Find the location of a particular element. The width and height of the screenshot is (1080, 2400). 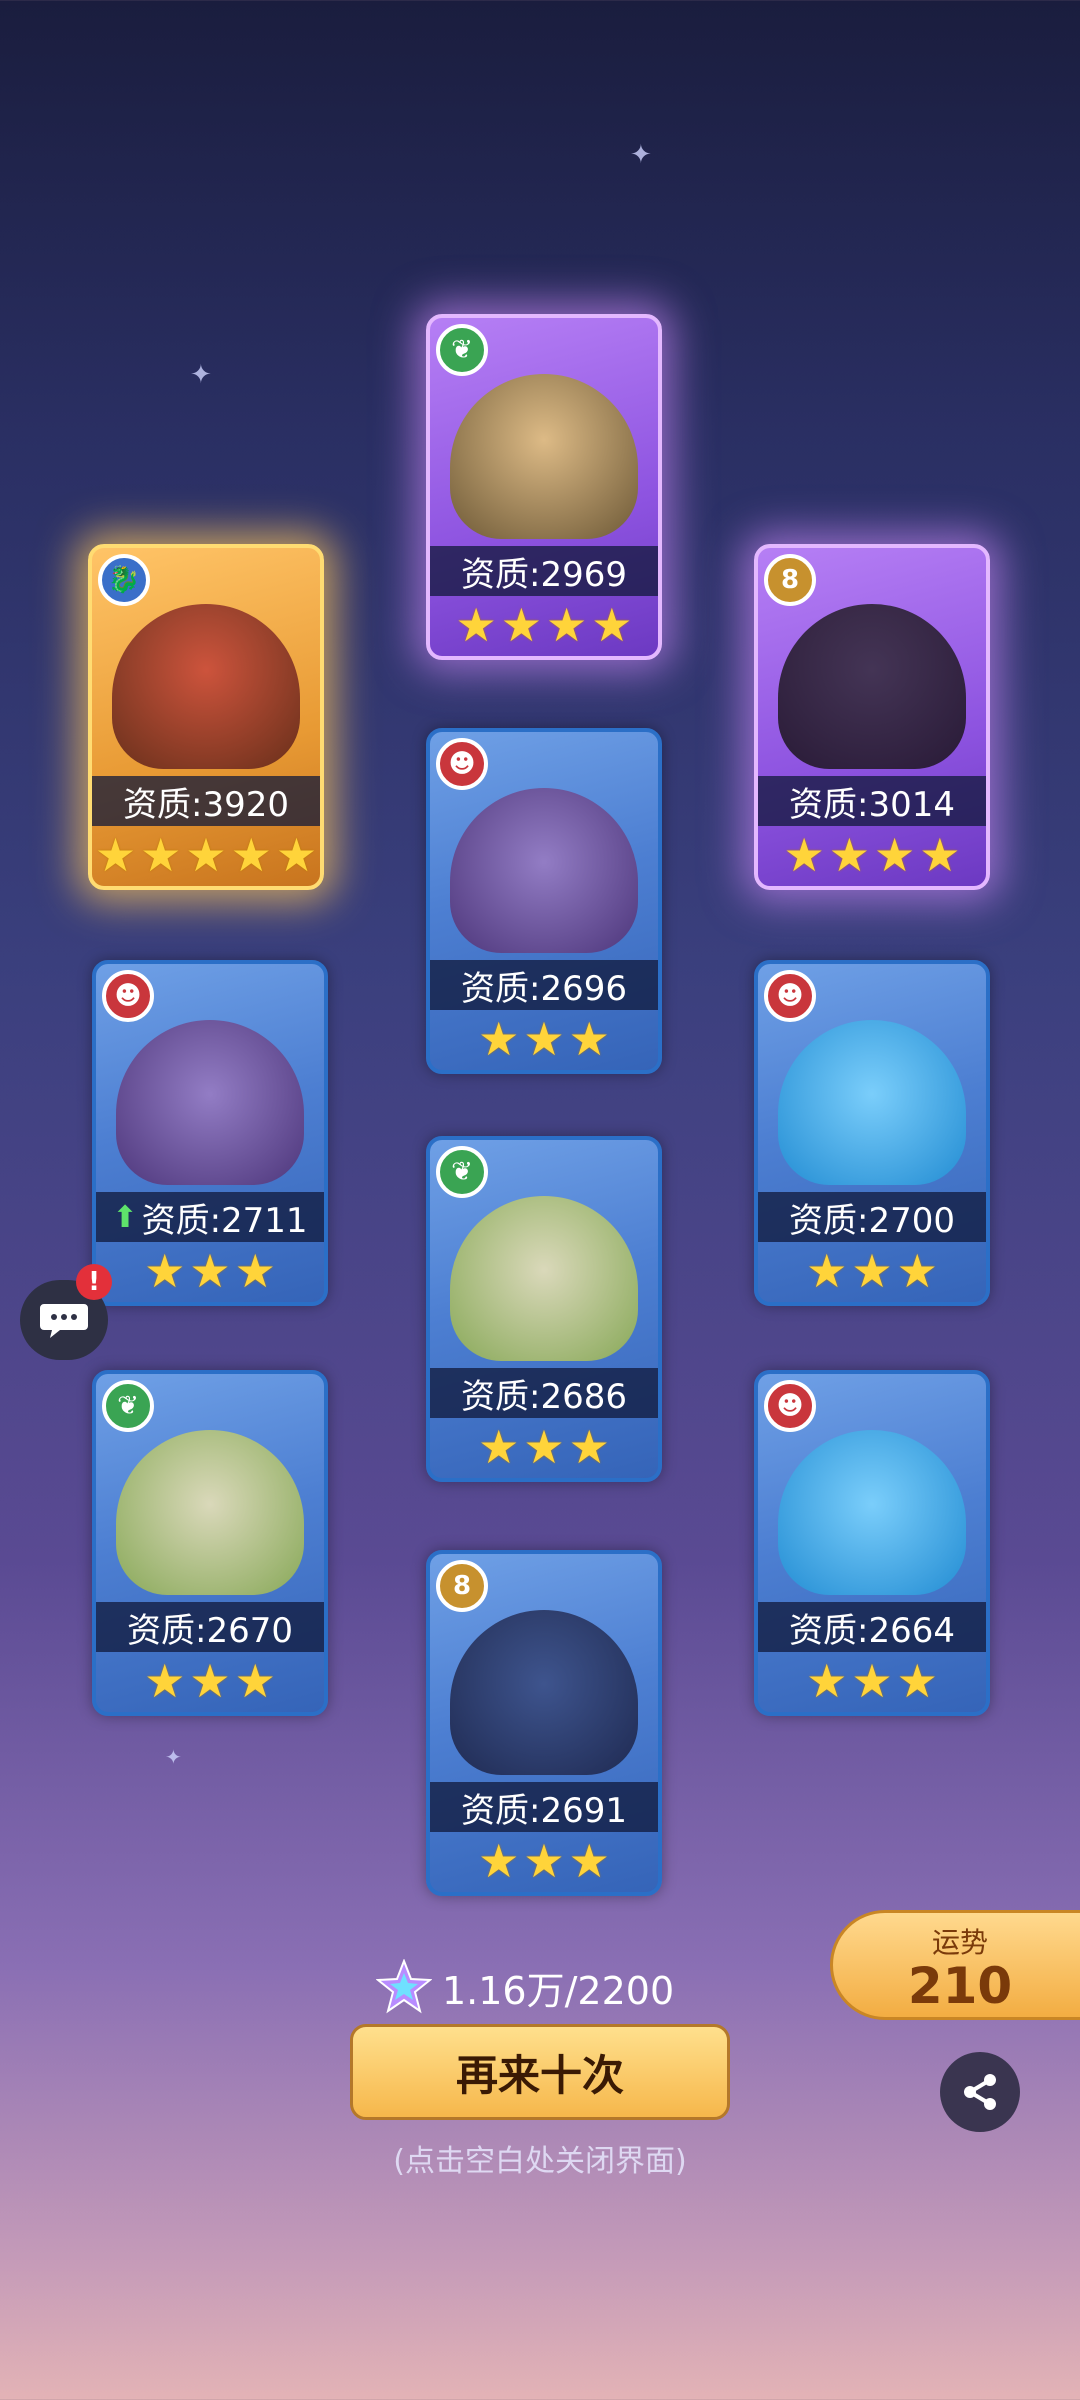

star-crystal-icon is located at coordinates (404, 1986).